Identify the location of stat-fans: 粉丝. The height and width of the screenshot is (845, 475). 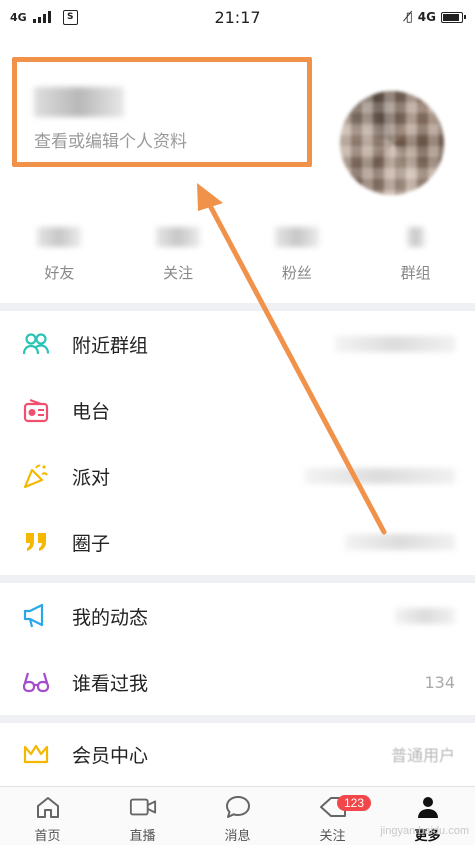
(297, 257).